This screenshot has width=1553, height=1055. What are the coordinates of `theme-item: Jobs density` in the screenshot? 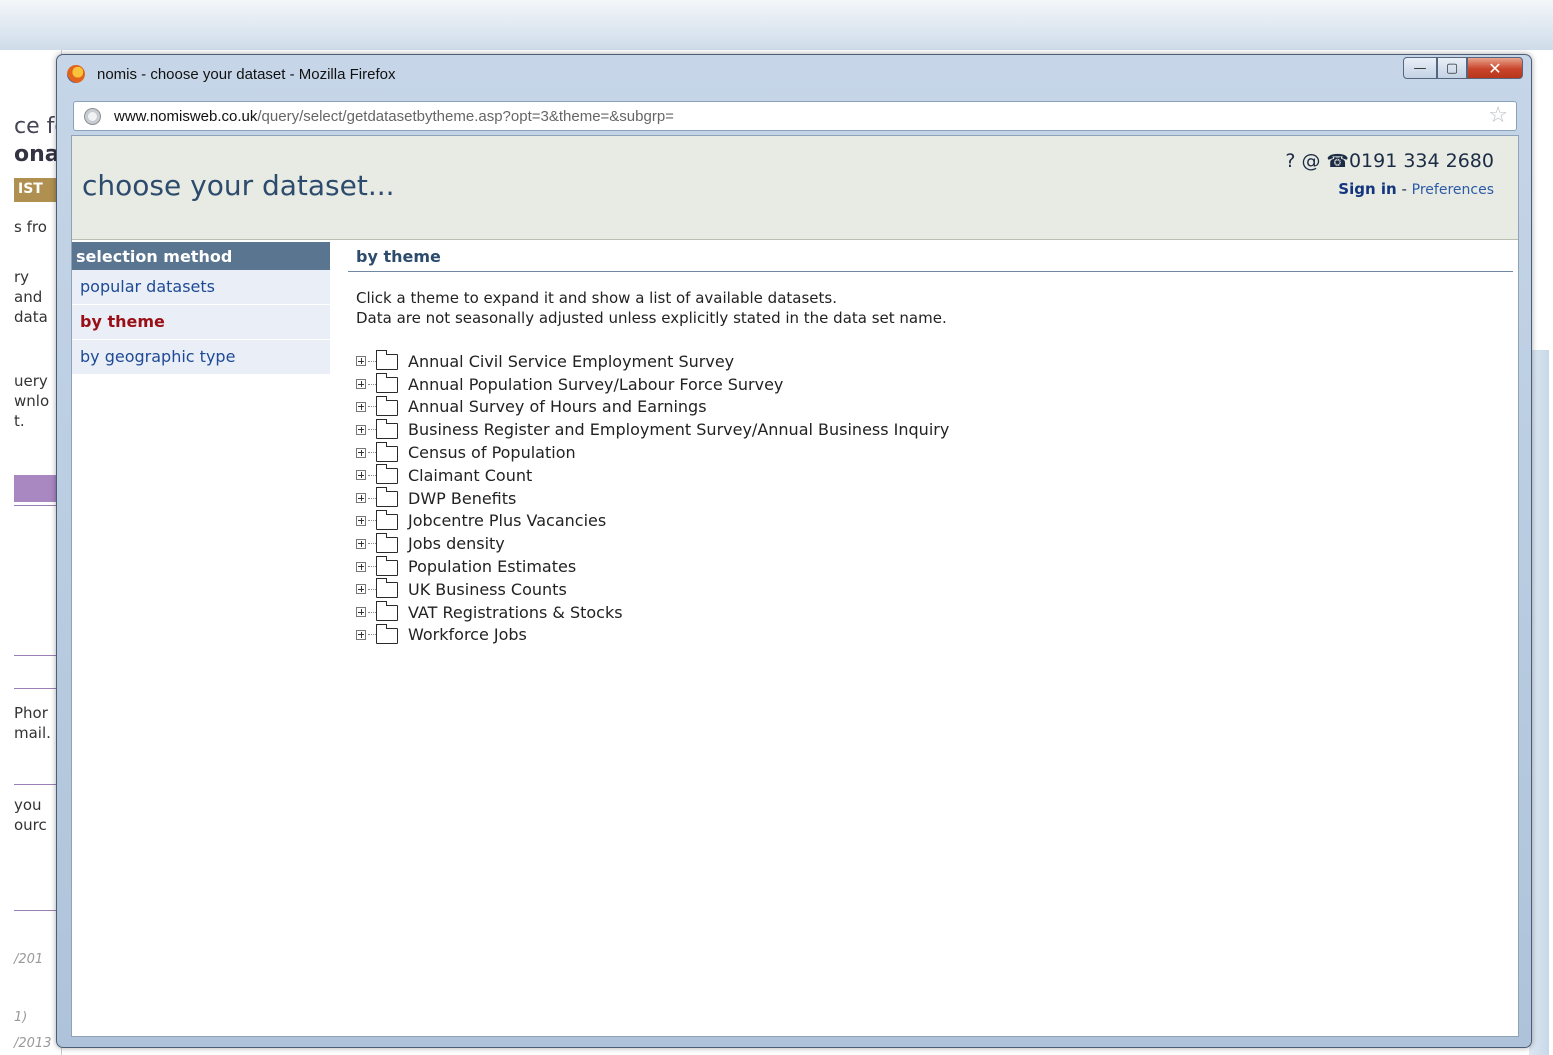 It's located at (934, 543).